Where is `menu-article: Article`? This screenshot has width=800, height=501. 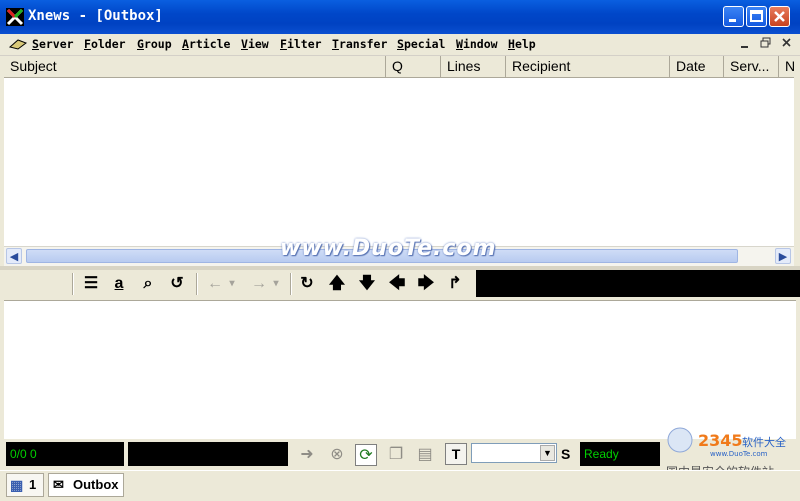
menu-article: Article is located at coordinates (206, 44).